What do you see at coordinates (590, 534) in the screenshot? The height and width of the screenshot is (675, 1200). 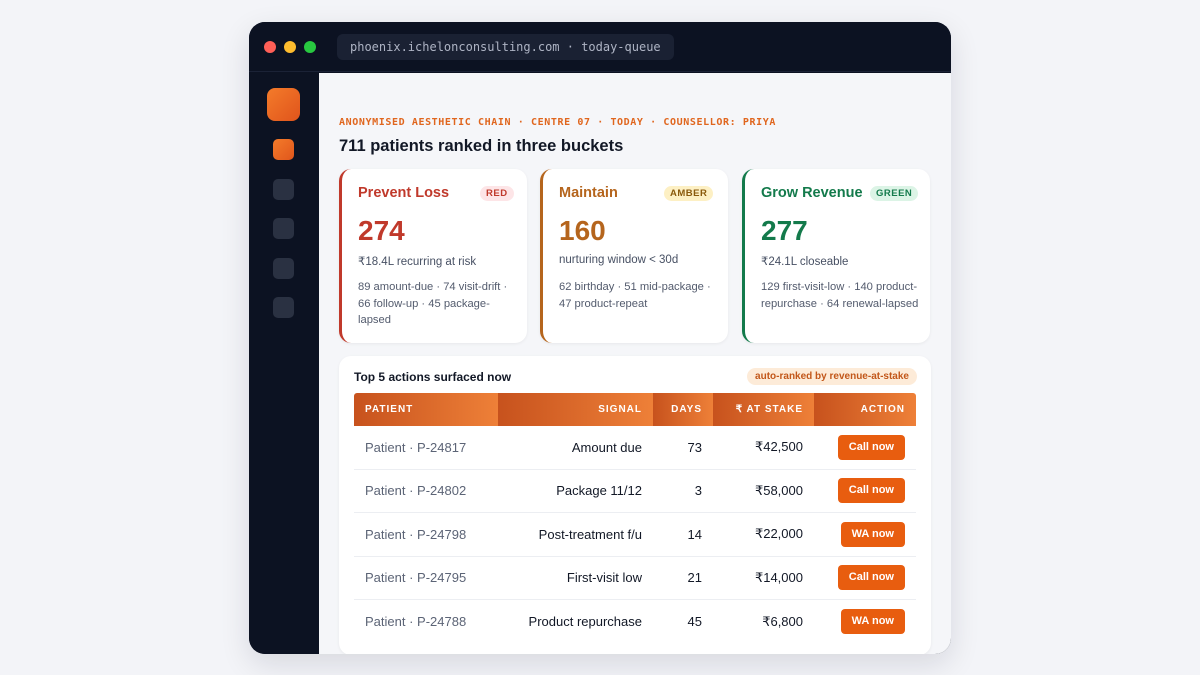 I see `signal-cell: Post-treatment f/u` at bounding box center [590, 534].